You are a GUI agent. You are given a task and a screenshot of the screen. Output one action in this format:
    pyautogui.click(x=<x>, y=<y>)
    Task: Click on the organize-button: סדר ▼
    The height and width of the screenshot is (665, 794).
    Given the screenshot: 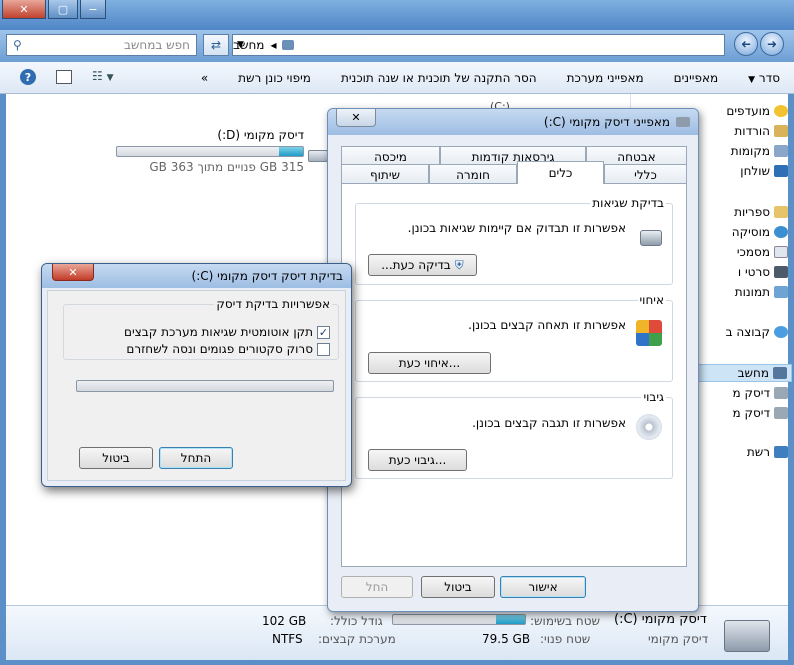 What is the action you would take?
    pyautogui.click(x=764, y=78)
    